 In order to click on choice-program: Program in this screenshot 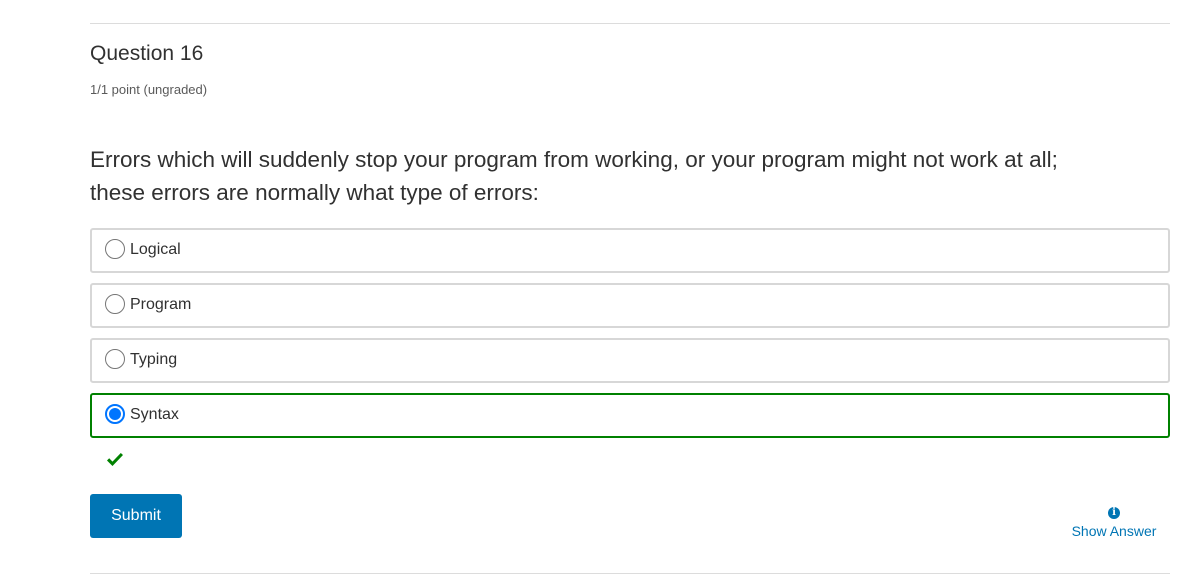, I will do `click(630, 305)`.